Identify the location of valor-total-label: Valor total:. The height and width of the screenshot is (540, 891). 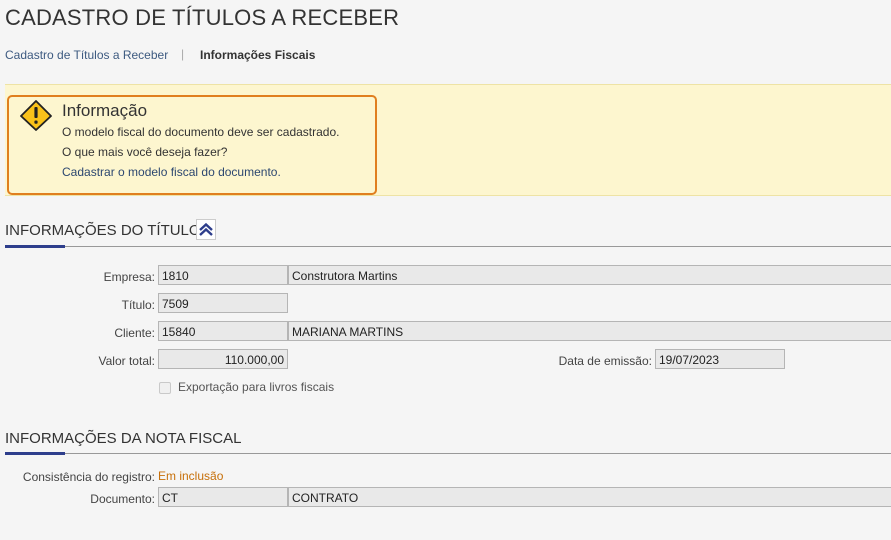
(126, 361).